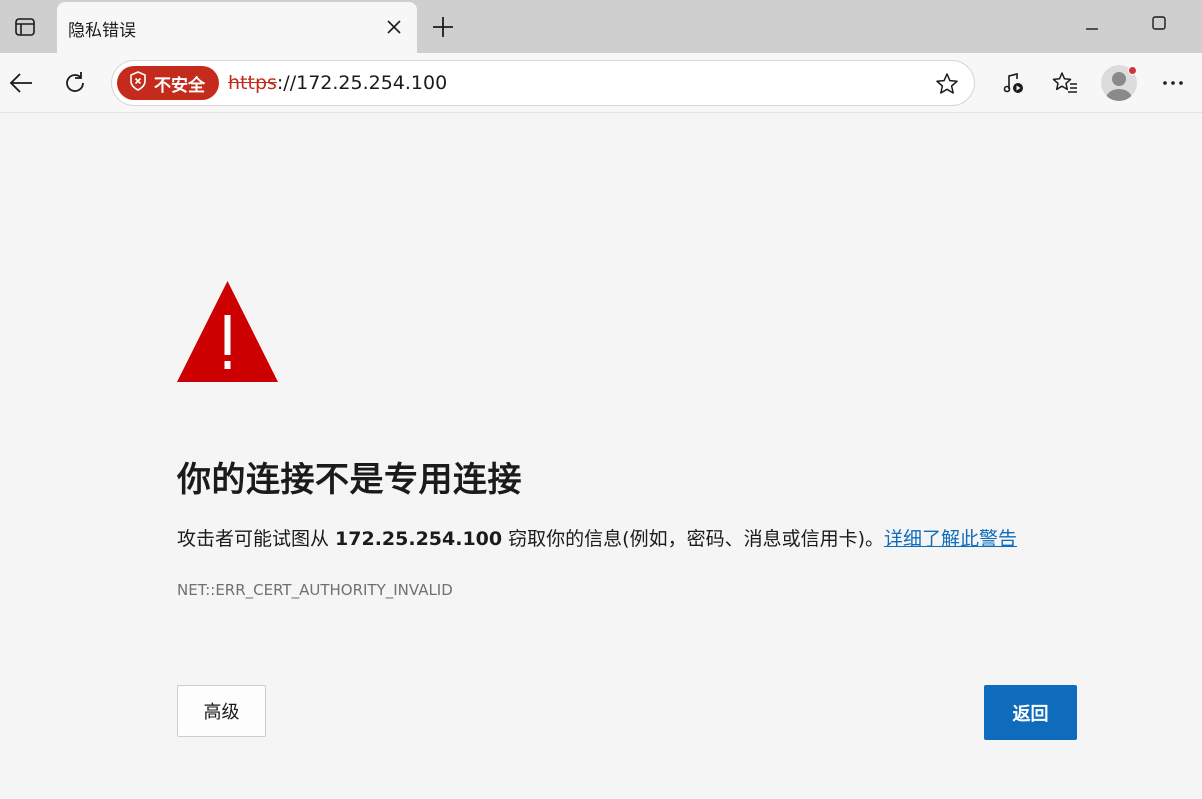  Describe the element at coordinates (221, 711) in the screenshot. I see `advanced-button: 高级` at that location.